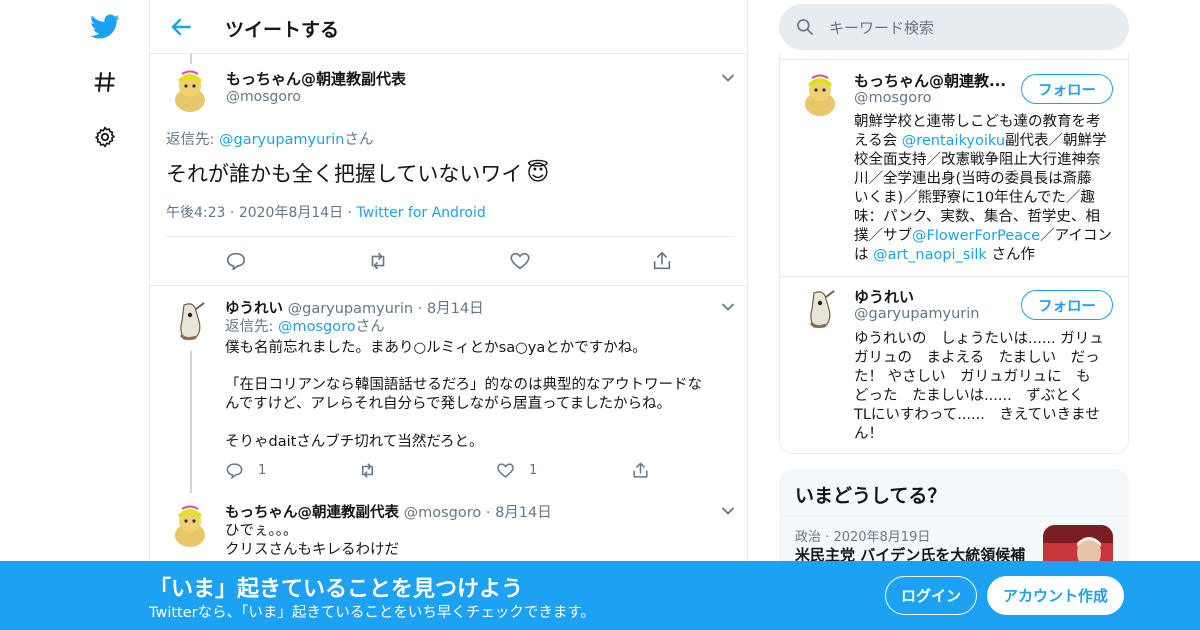 The width and height of the screenshot is (1200, 630). Describe the element at coordinates (436, 348) in the screenshot. I see `tweet-text-line: 僕も名前忘れました。まあり○ルミィとかsa○yaとかですかね。` at that location.